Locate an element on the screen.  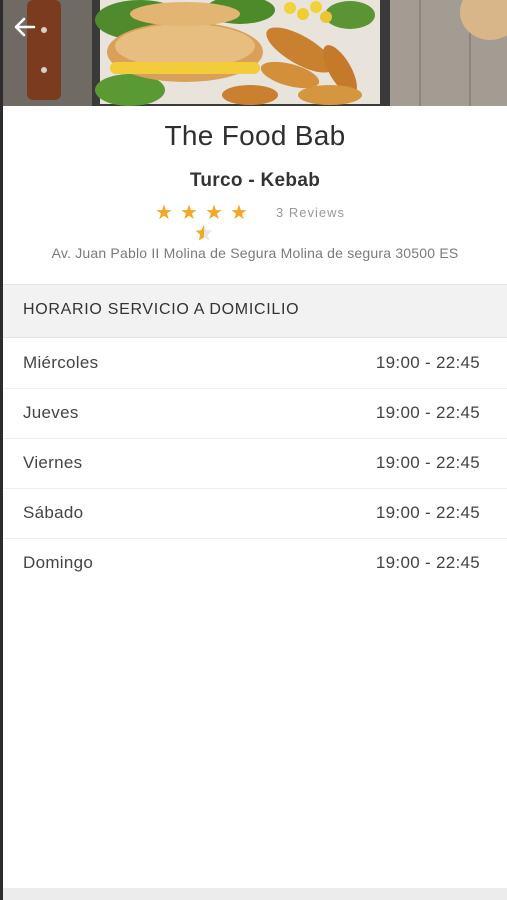
schedule-row: Miércoles 19:00 - 22:45 is located at coordinates (255, 364).